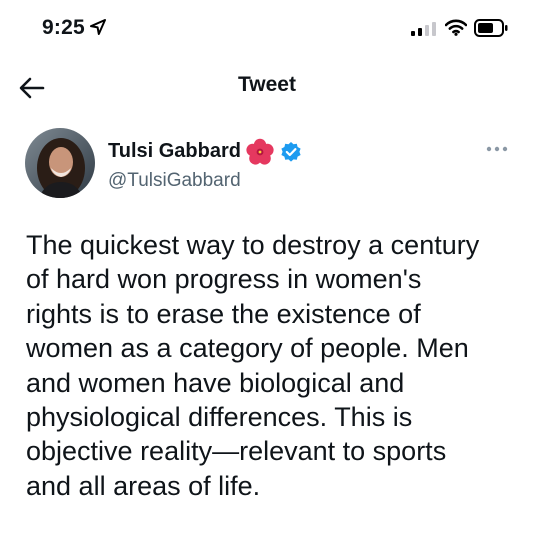 The image size is (534, 550). I want to click on wifi-icon, so click(456, 27).